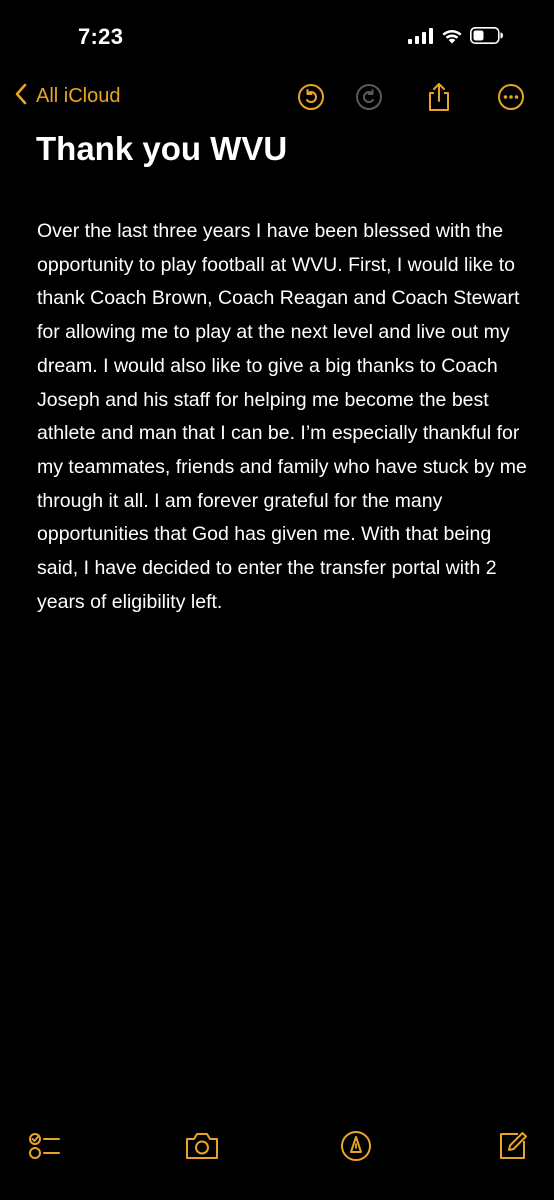 This screenshot has width=554, height=1200. I want to click on checklist-icon, so click(45, 1148).